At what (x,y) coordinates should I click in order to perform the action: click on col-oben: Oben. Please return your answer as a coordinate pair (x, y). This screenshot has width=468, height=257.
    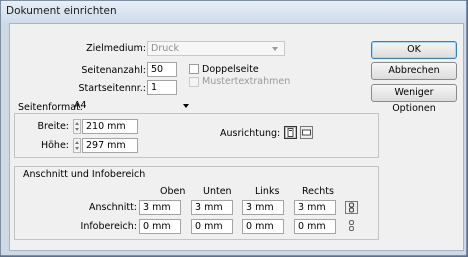
    Looking at the image, I should click on (173, 191).